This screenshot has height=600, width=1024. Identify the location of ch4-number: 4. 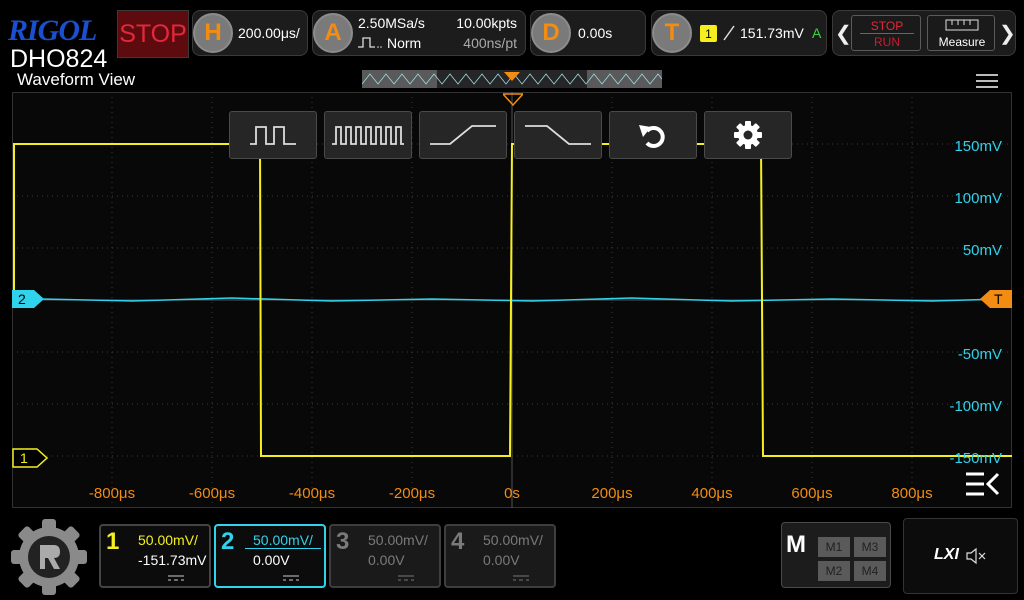
(458, 541).